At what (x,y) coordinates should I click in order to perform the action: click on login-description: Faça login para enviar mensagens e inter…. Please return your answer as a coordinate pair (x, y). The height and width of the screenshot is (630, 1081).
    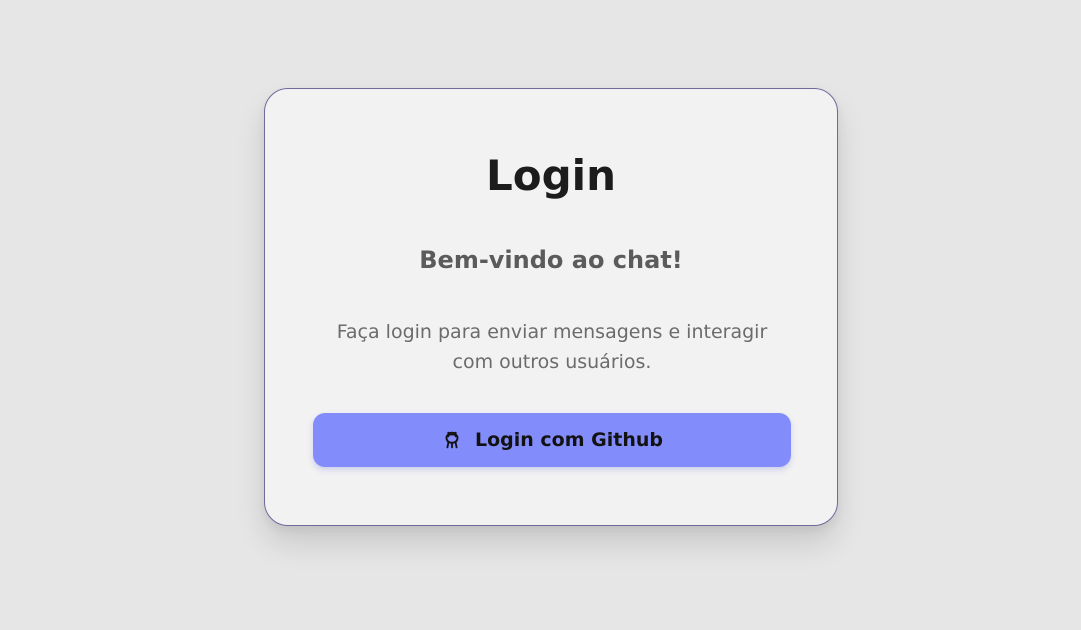
    Looking at the image, I should click on (552, 347).